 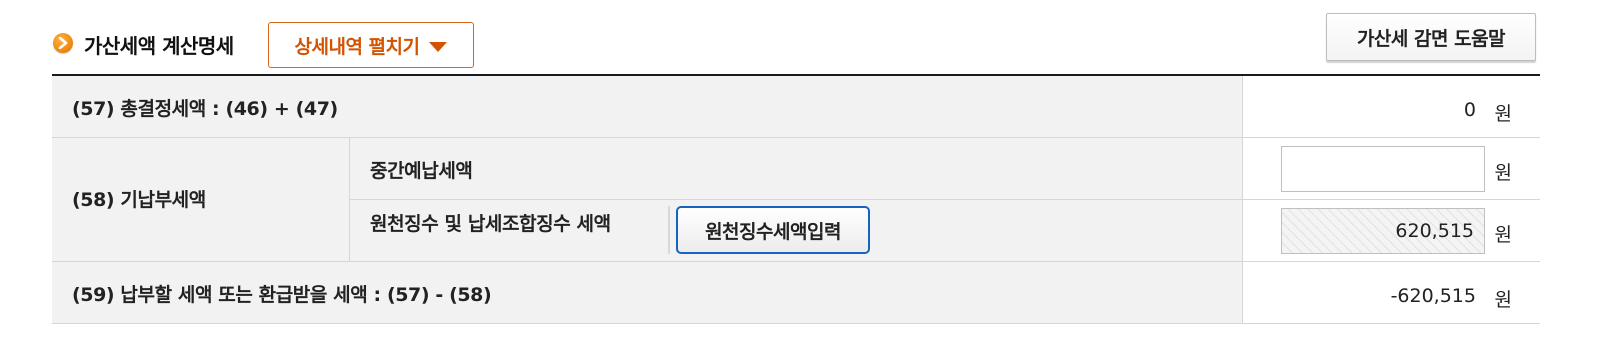 I want to click on chevron-right-circle-icon, so click(x=63, y=43).